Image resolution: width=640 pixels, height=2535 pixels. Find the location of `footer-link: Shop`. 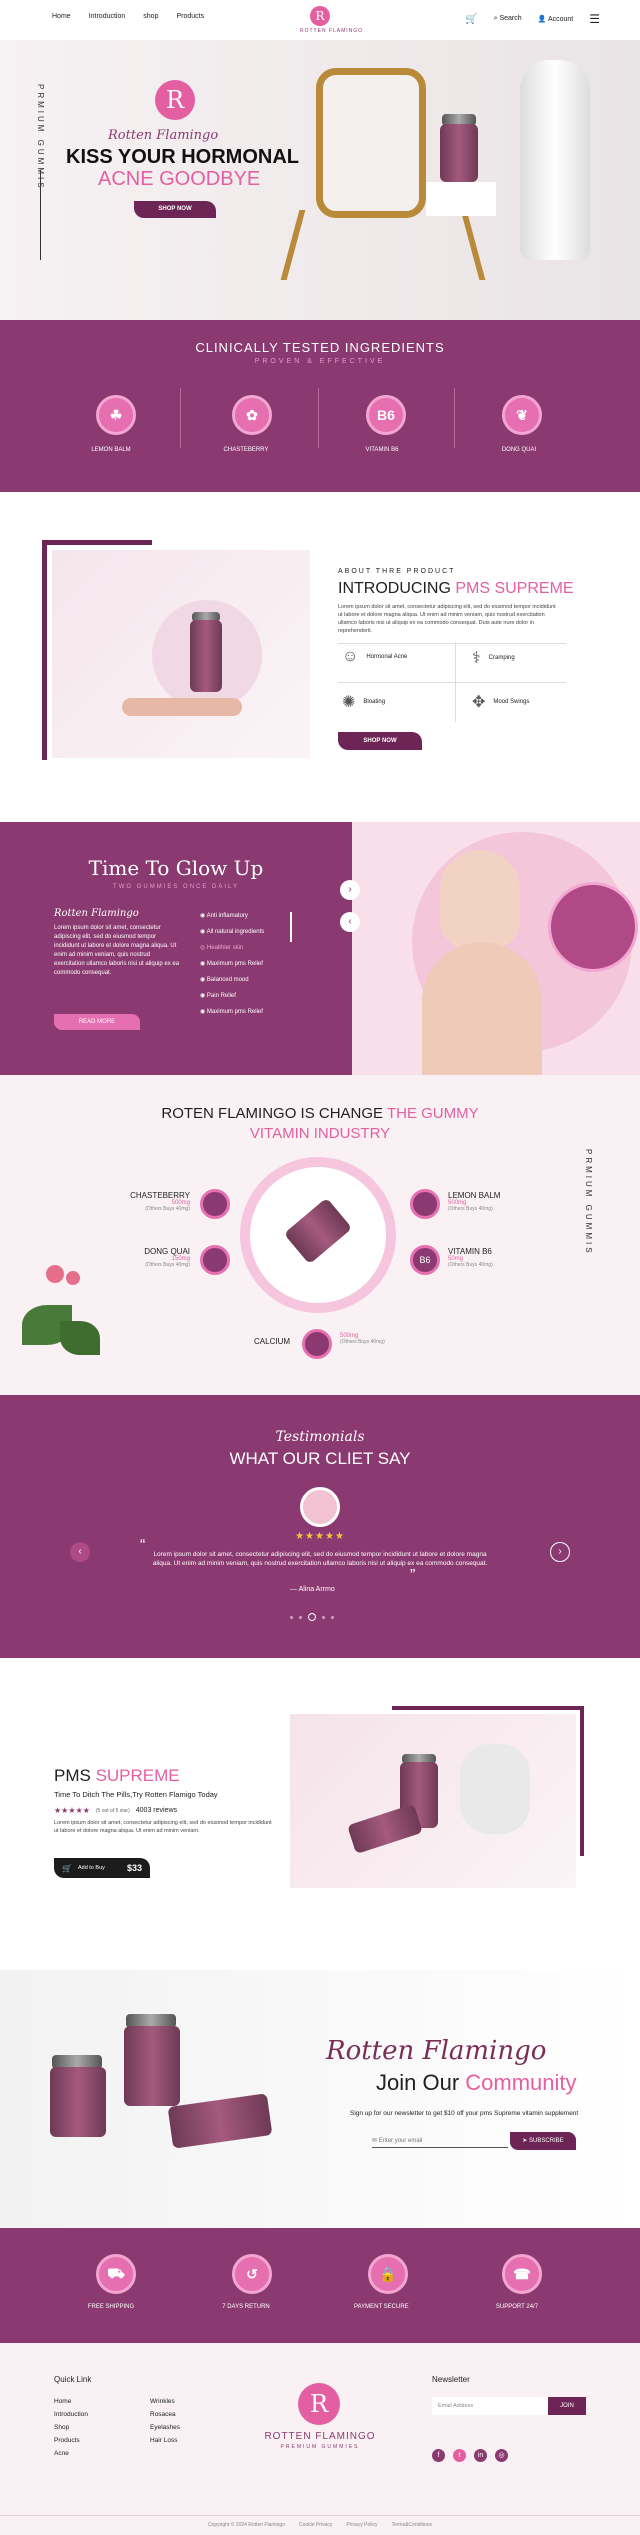

footer-link: Shop is located at coordinates (71, 2427).